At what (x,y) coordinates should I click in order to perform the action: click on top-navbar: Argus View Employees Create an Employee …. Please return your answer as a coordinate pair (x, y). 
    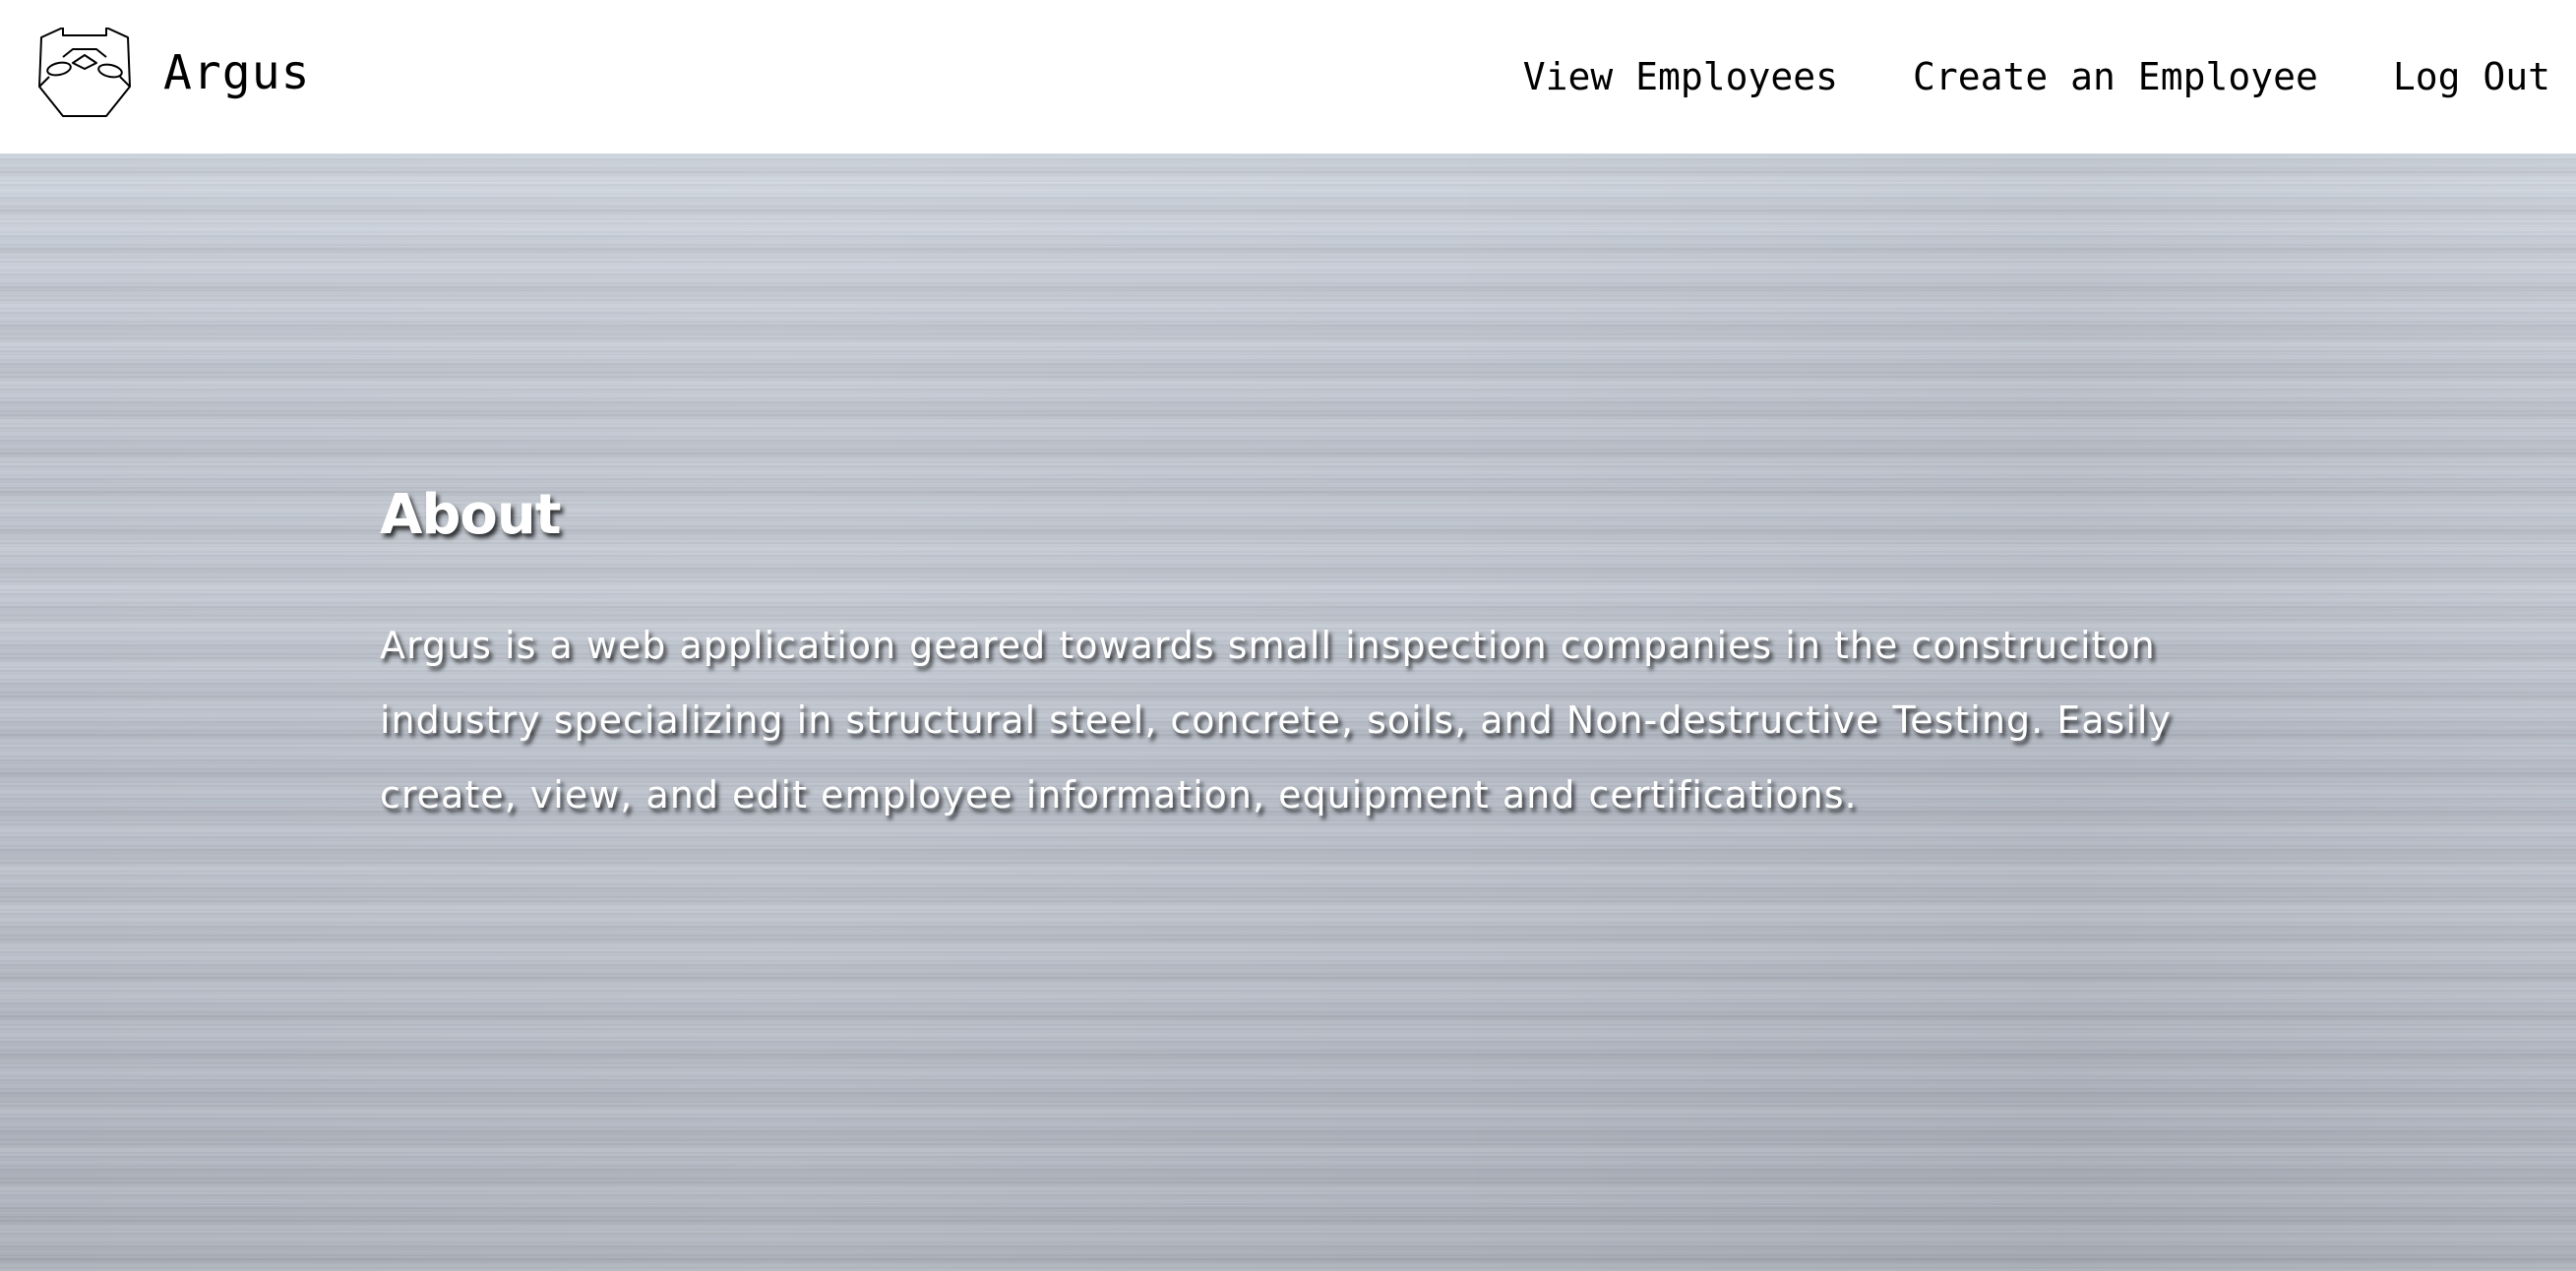
    Looking at the image, I should click on (1288, 76).